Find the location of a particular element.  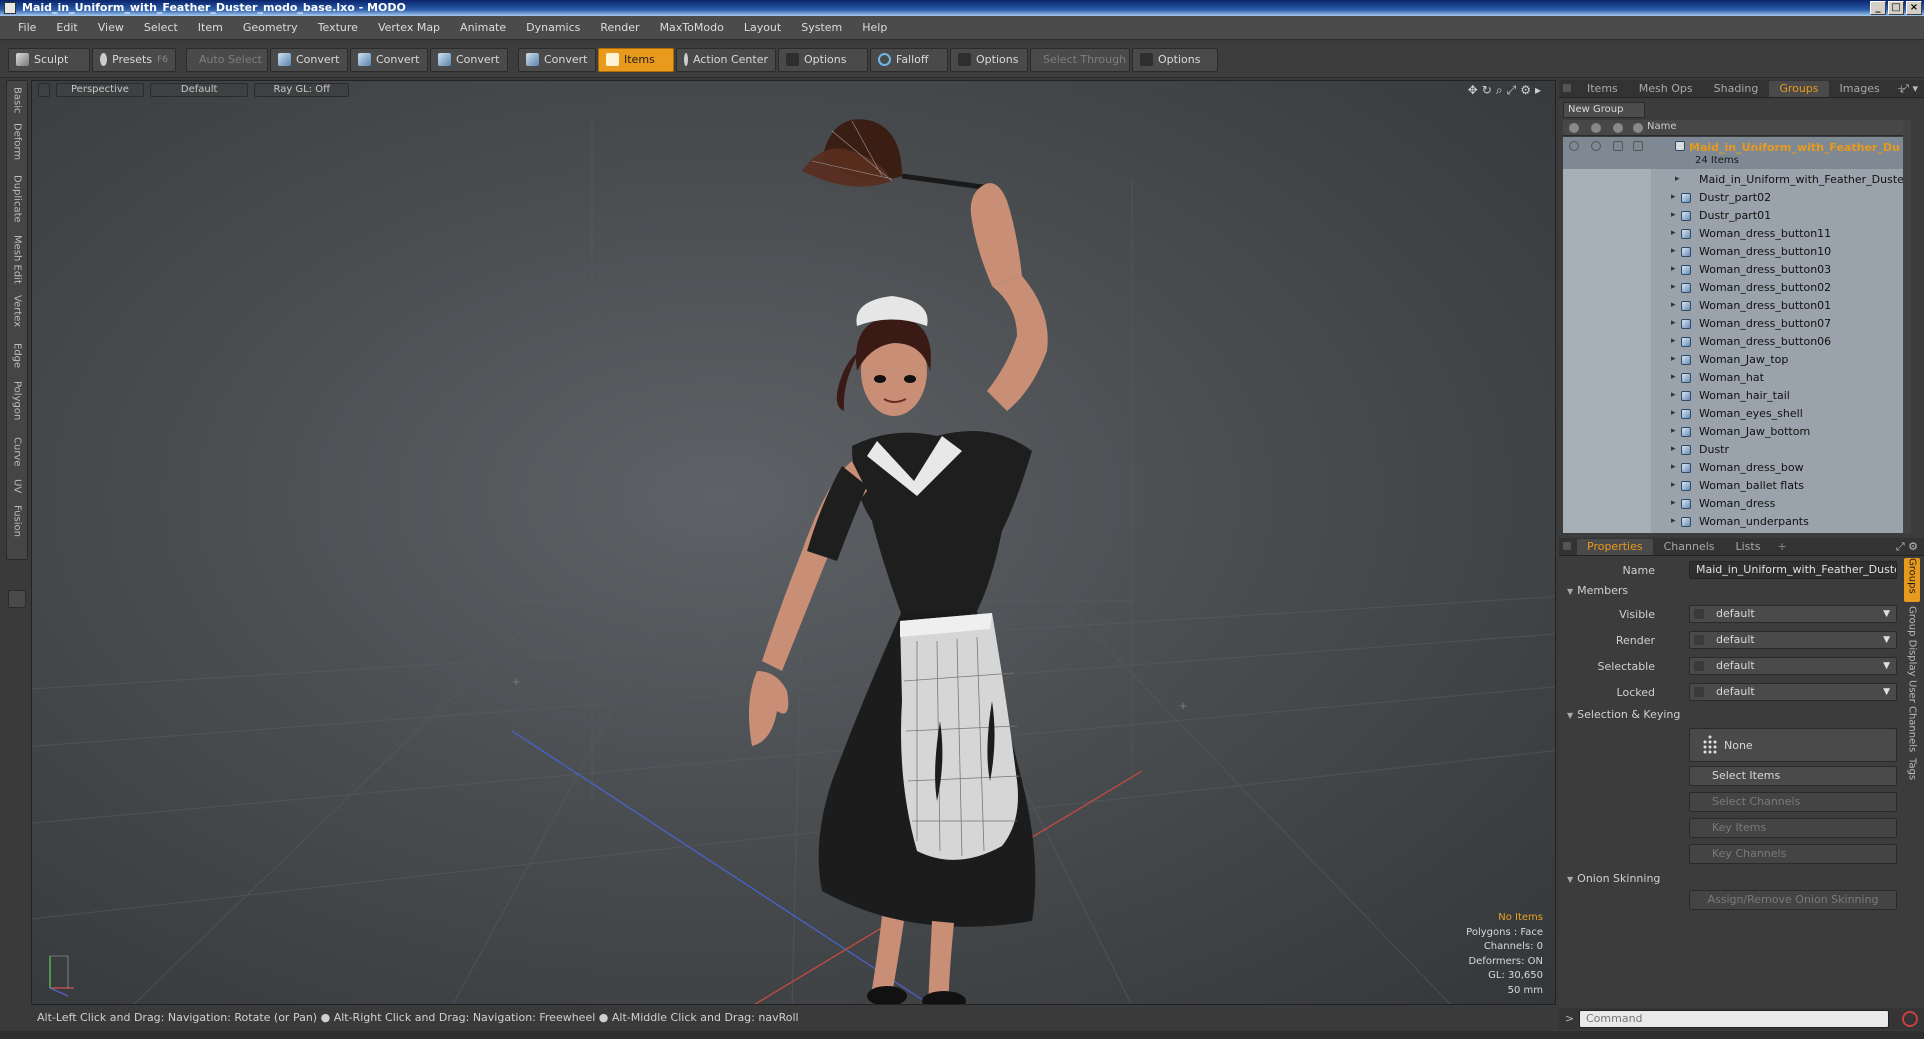

items-mode-button: Items is located at coordinates (636, 59).